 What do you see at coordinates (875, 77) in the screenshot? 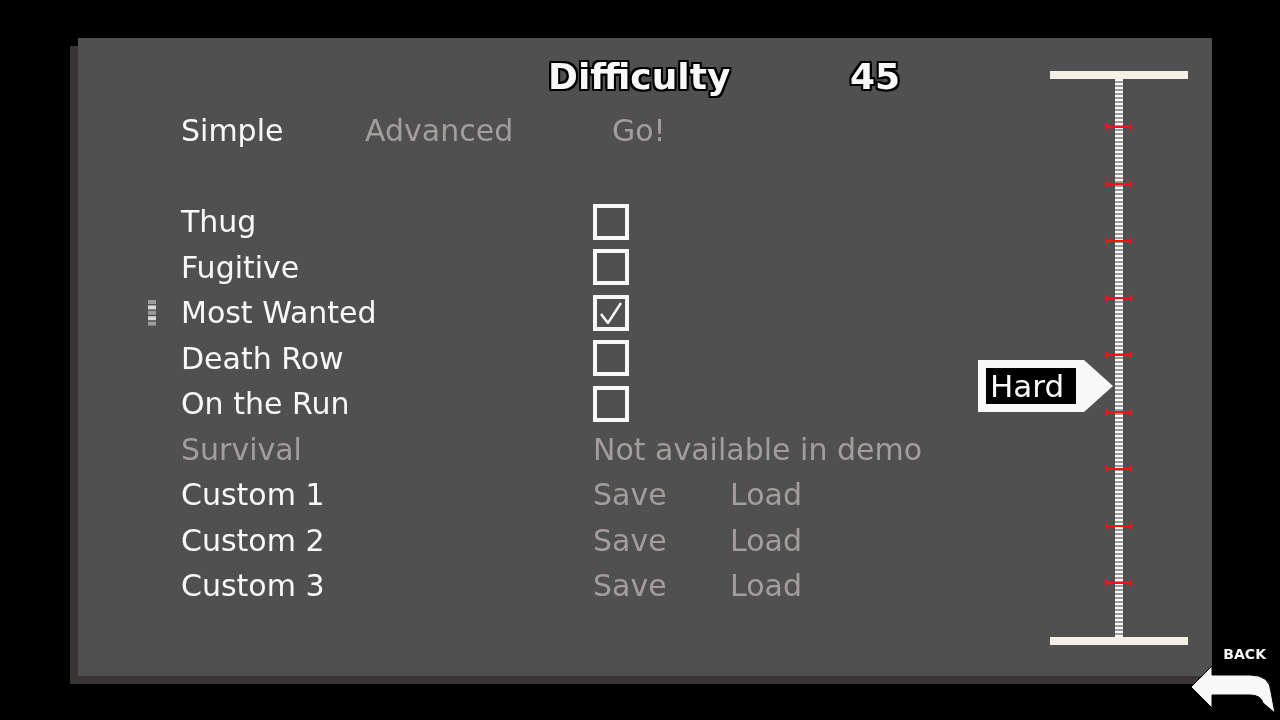
I see `difficulty-value: 45` at bounding box center [875, 77].